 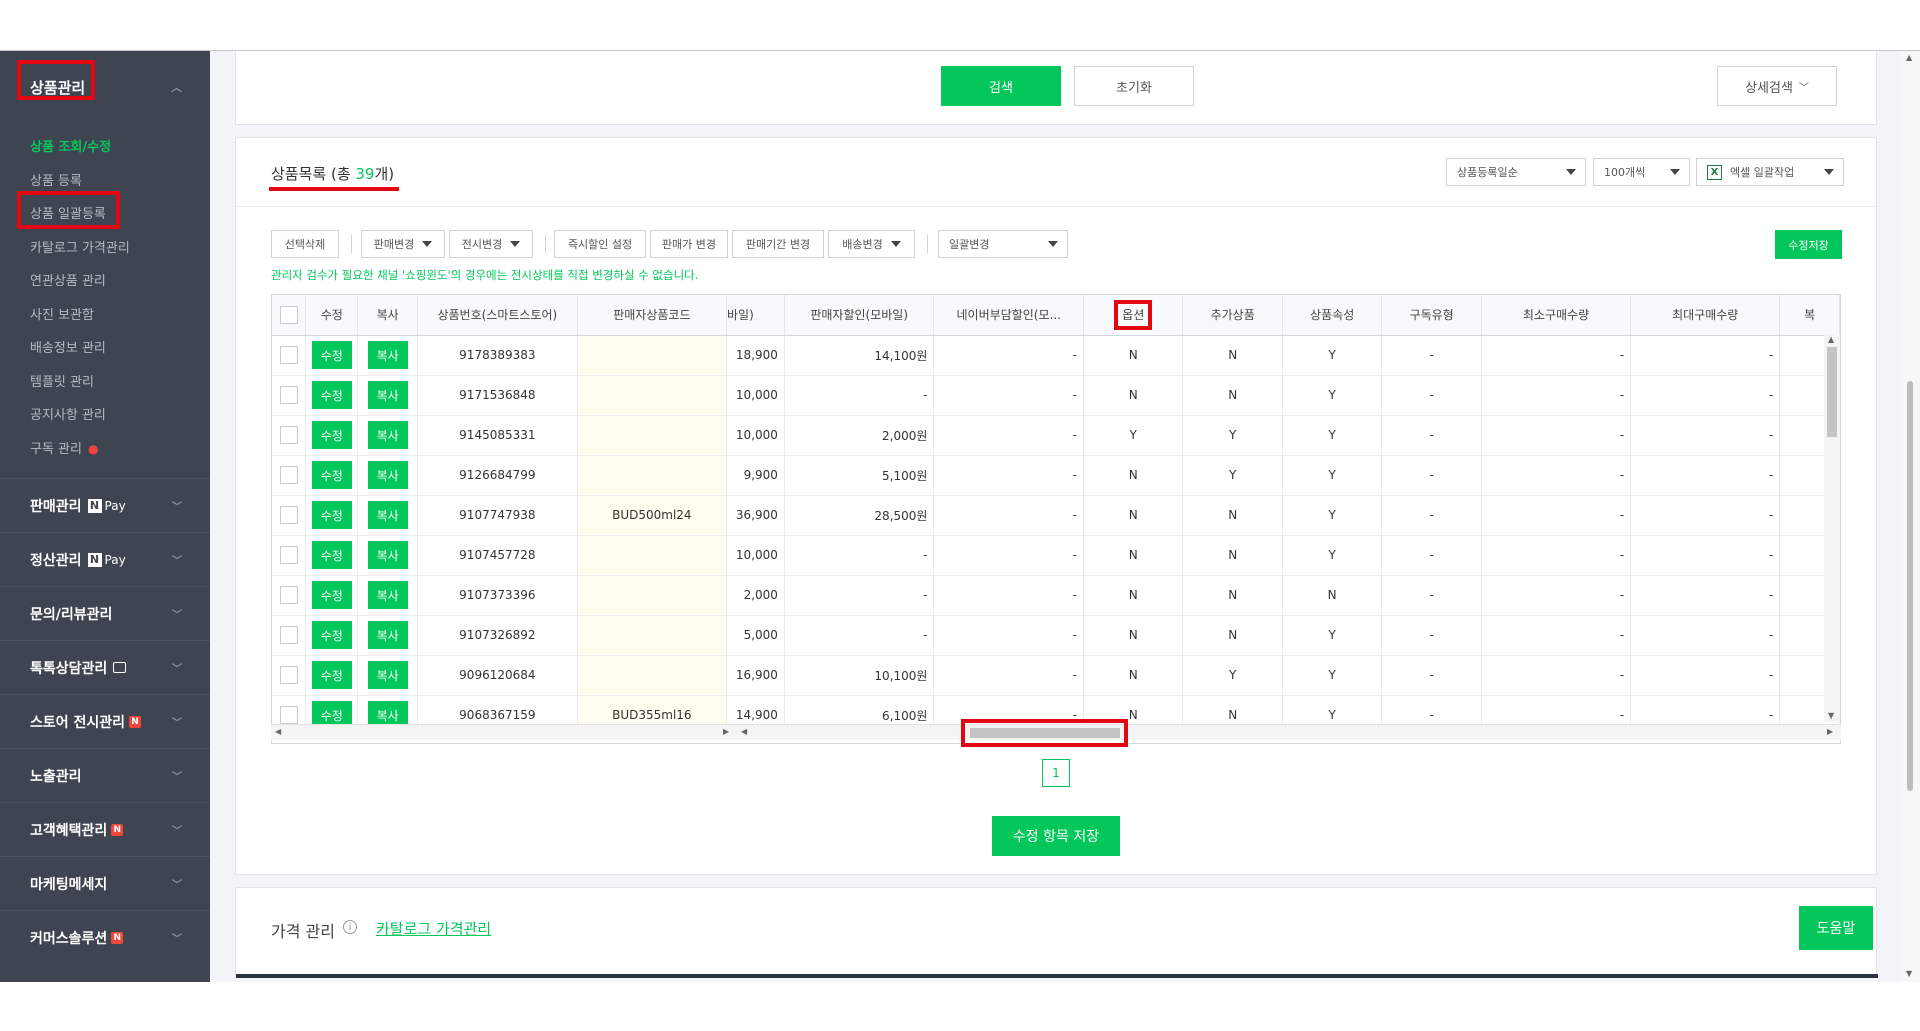 What do you see at coordinates (1832, 392) in the screenshot?
I see `grid-vertical-scroll-thumb` at bounding box center [1832, 392].